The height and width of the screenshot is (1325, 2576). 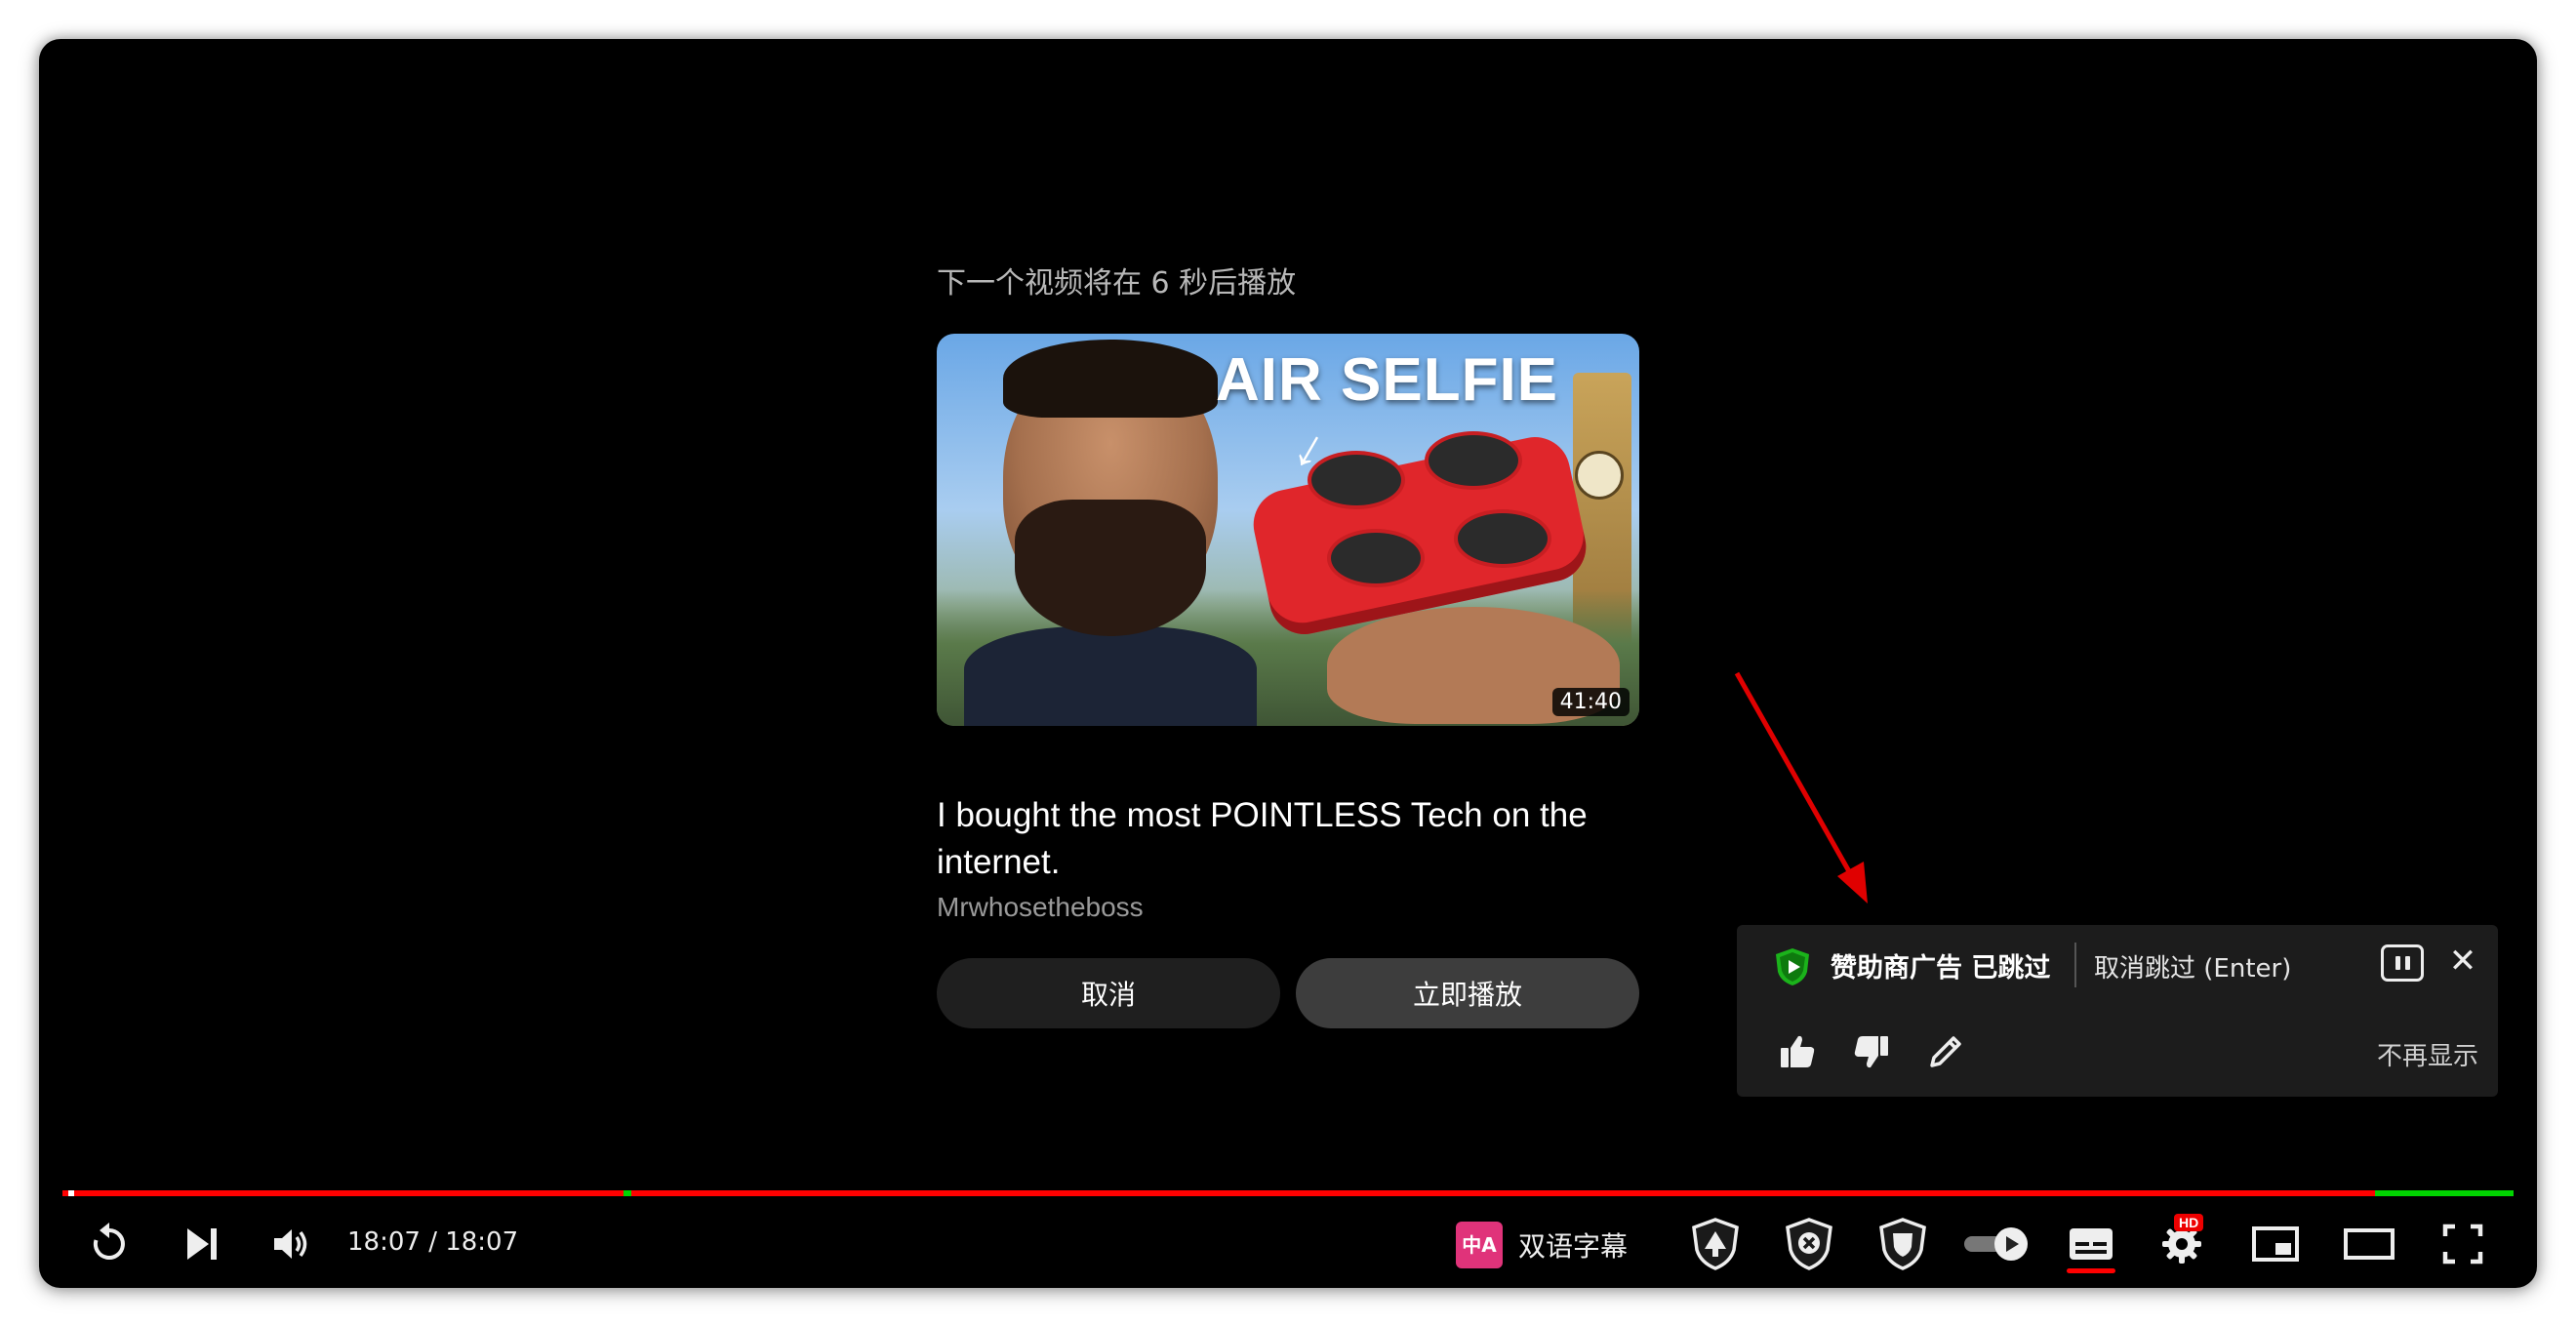 I want to click on volume-icon, so click(x=290, y=1244).